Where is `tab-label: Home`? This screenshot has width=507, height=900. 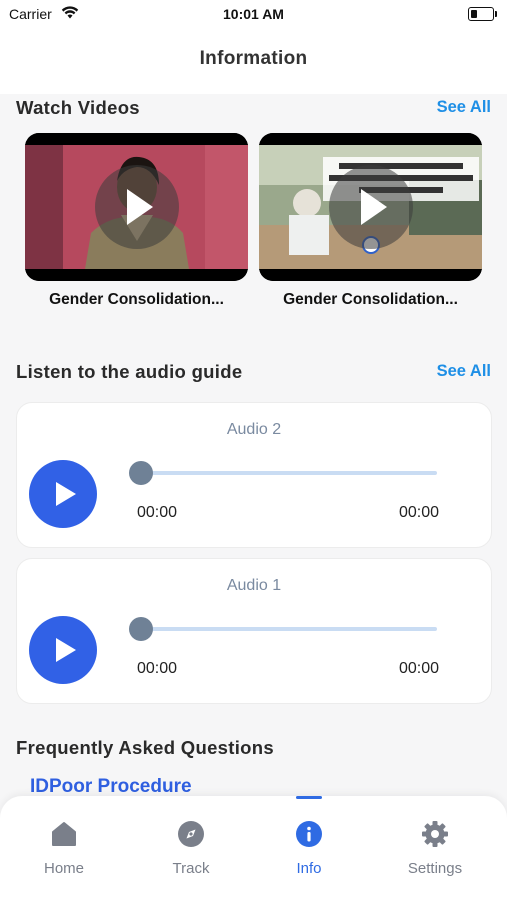
tab-label: Home is located at coordinates (63, 868).